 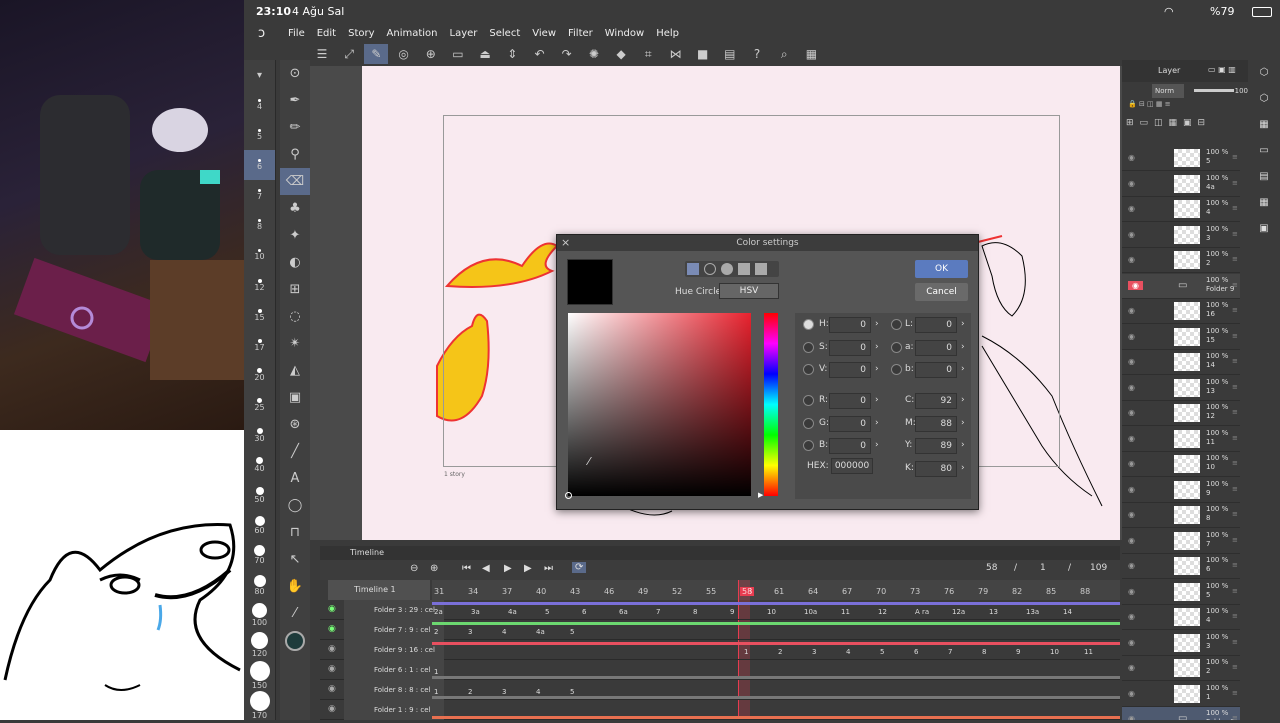 What do you see at coordinates (259, 525) in the screenshot?
I see `brush-size-item: 60` at bounding box center [259, 525].